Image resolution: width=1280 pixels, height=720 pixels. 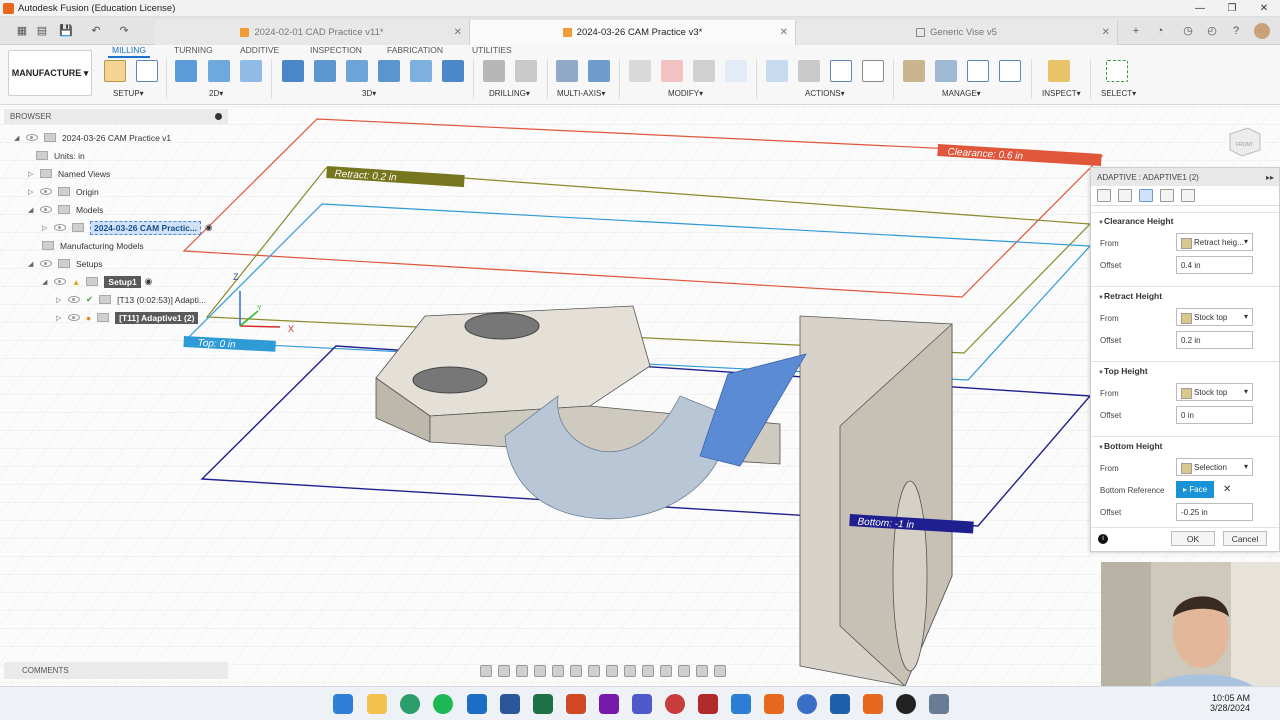 I want to click on tree-item-operation-t11: ▷ ● [T11] Adaptive1 (2), so click(x=127, y=317).